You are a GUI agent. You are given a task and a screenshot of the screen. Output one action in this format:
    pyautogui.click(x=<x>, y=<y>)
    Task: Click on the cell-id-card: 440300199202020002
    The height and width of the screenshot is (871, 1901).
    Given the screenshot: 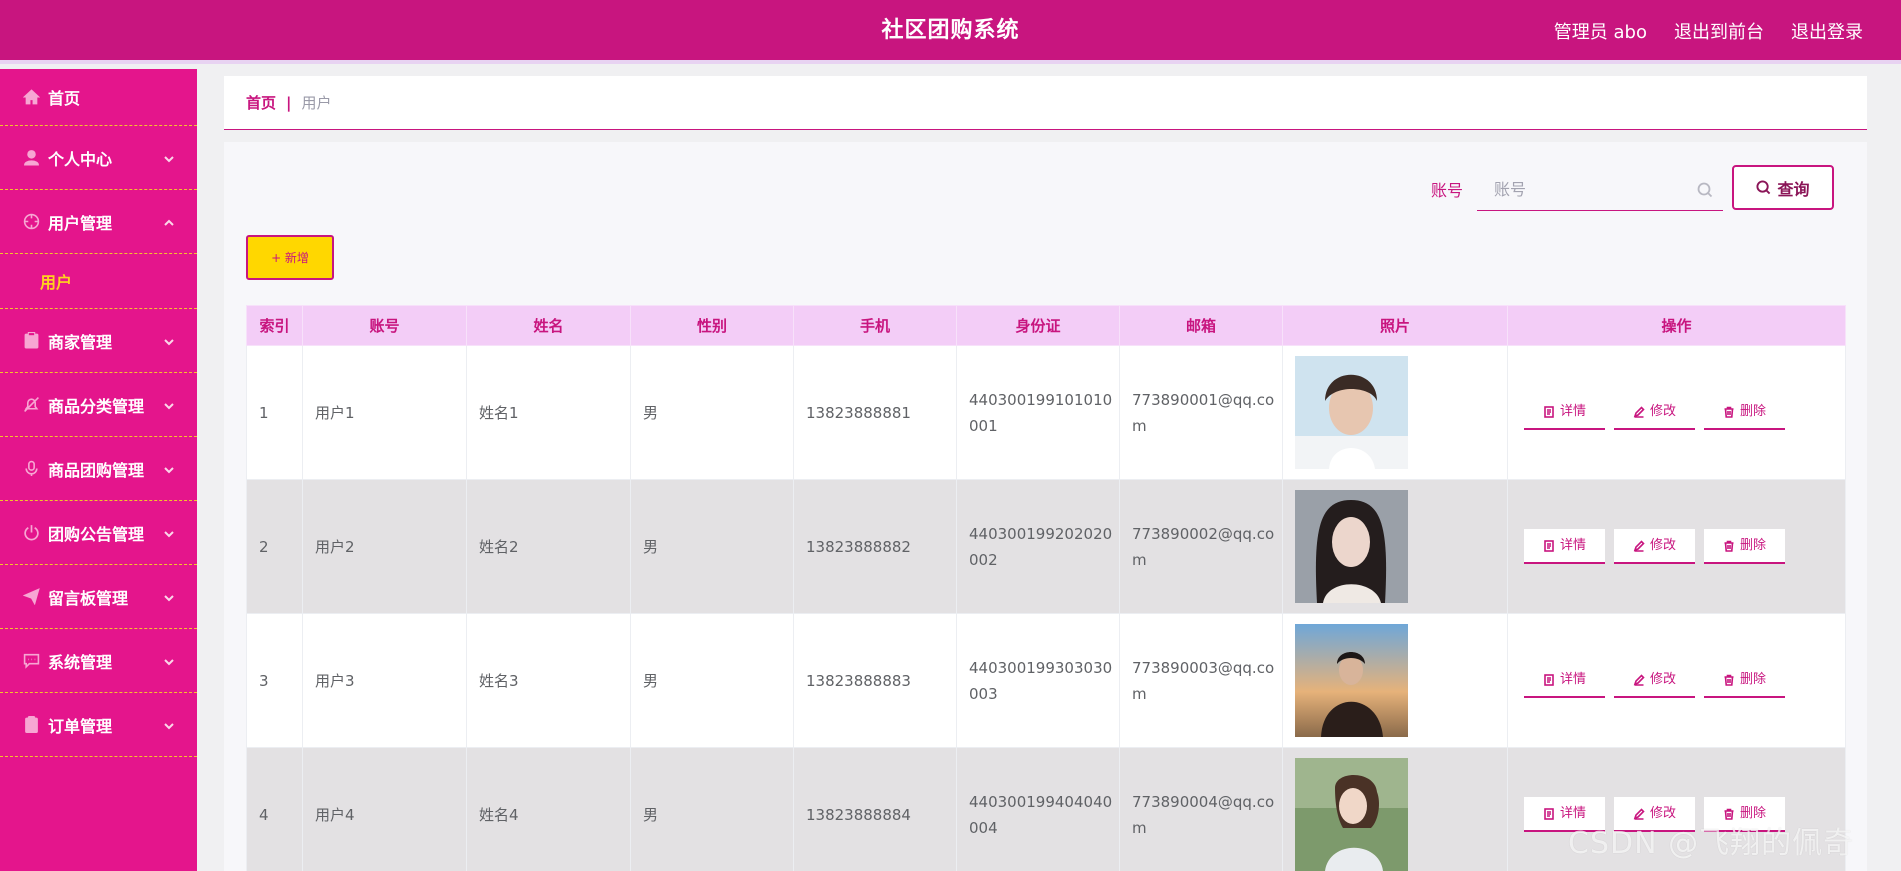 What is the action you would take?
    pyautogui.click(x=1038, y=546)
    